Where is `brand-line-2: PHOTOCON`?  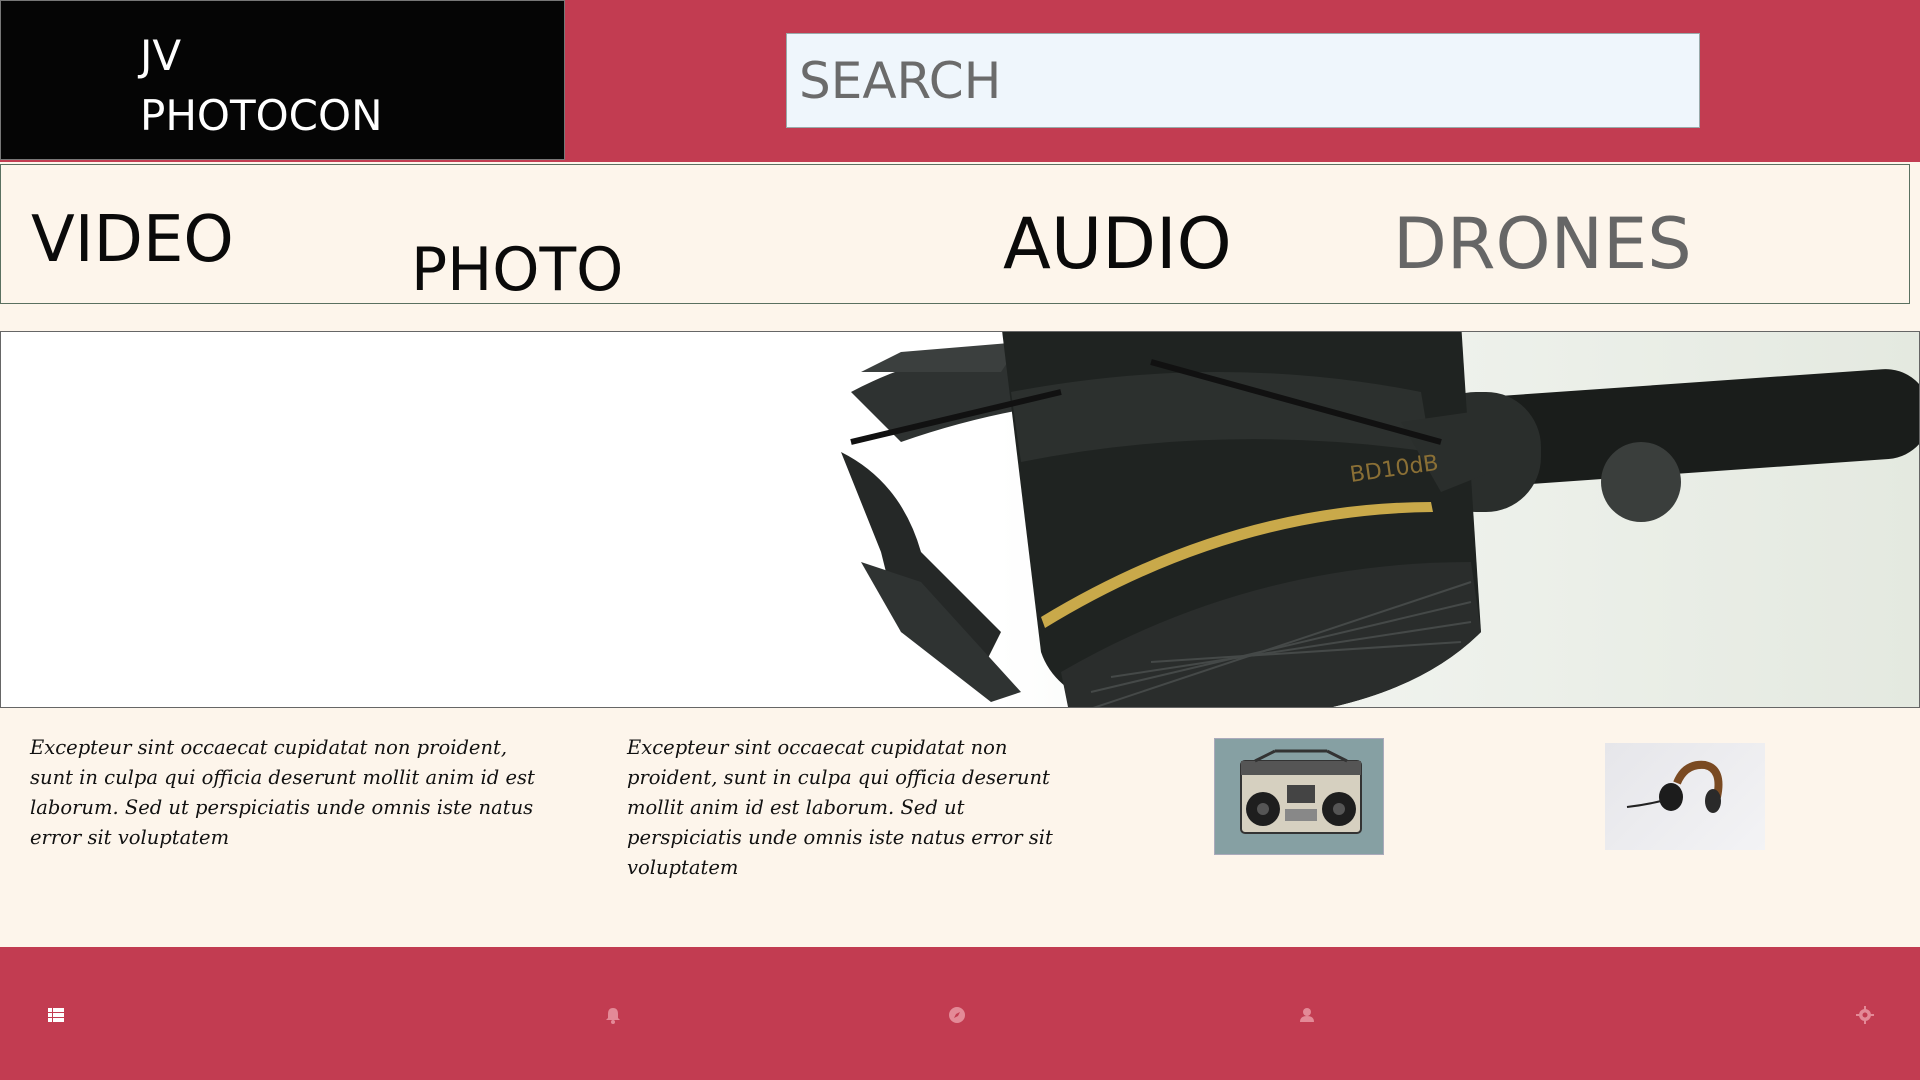 brand-line-2: PHOTOCON is located at coordinates (261, 115).